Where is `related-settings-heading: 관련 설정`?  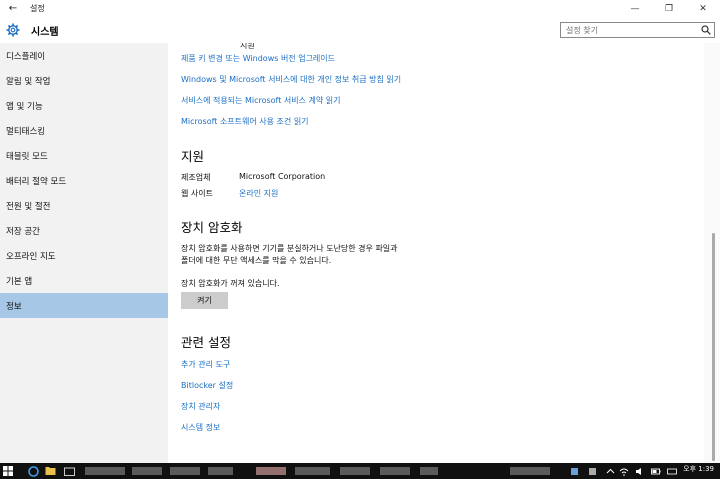 related-settings-heading: 관련 설정 is located at coordinates (206, 342).